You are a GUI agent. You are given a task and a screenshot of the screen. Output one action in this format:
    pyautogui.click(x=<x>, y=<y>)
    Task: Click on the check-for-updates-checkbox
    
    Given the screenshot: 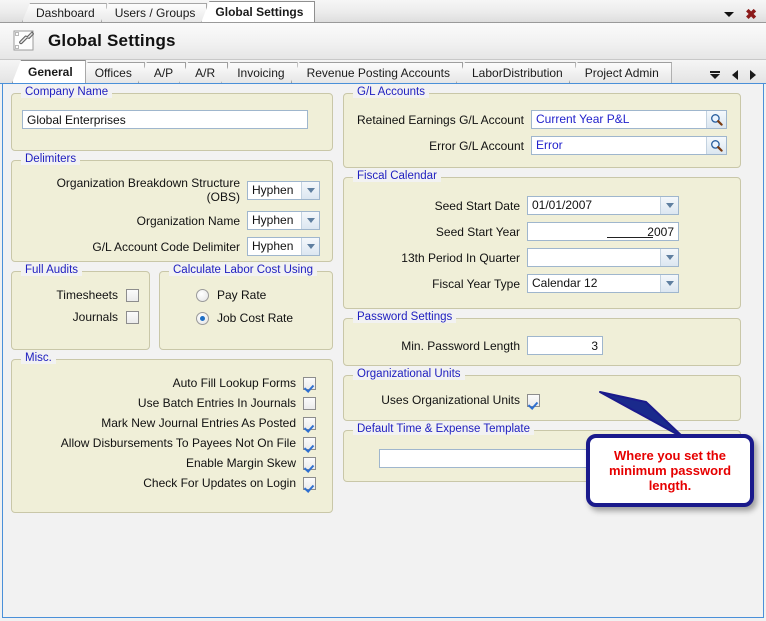 What is the action you would take?
    pyautogui.click(x=309, y=483)
    